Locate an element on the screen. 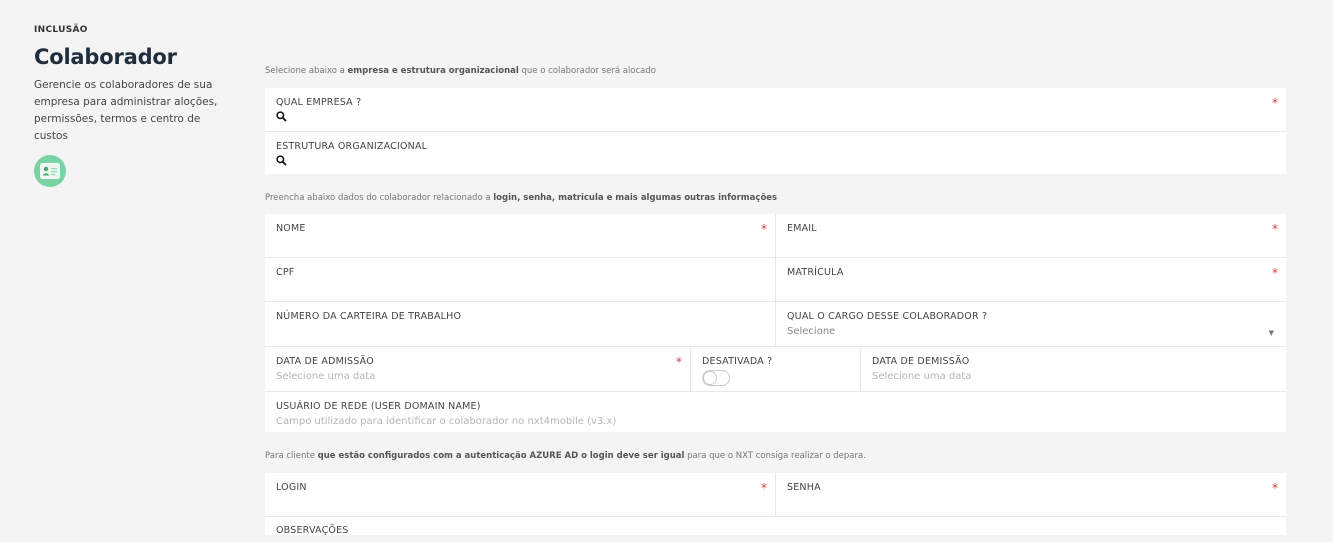 This screenshot has width=1333, height=542. desativada-toggle is located at coordinates (716, 378).